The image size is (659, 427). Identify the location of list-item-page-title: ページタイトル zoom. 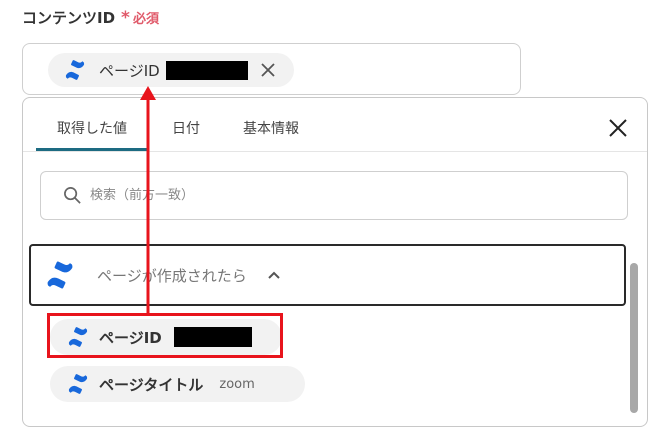
(177, 384).